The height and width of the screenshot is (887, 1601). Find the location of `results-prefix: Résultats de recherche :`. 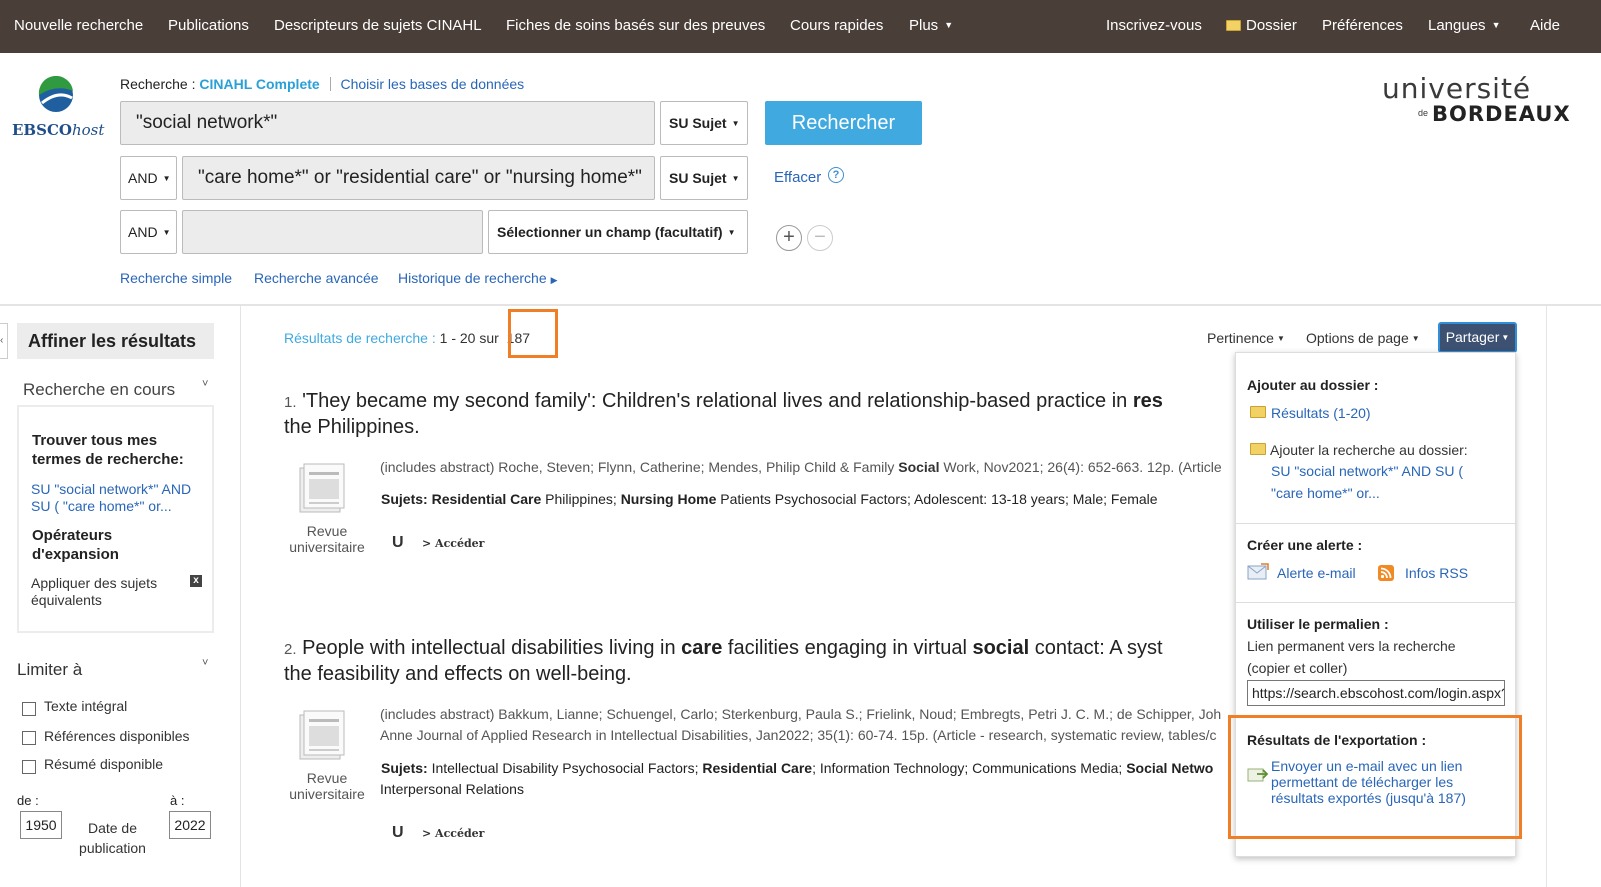

results-prefix: Résultats de recherche : is located at coordinates (360, 338).